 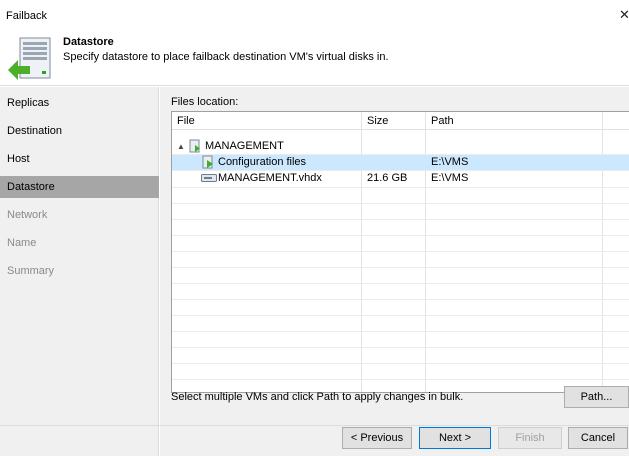 I want to click on next-button: Next >, so click(x=455, y=438).